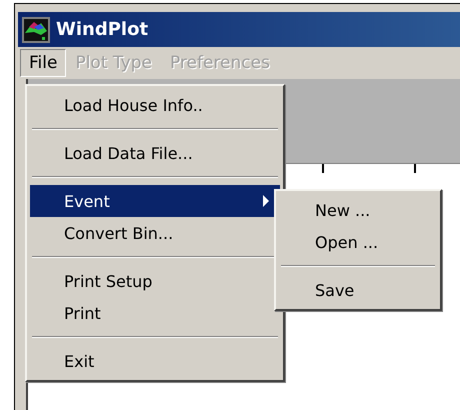  What do you see at coordinates (155, 105) in the screenshot?
I see `menu-item: Load House Info..` at bounding box center [155, 105].